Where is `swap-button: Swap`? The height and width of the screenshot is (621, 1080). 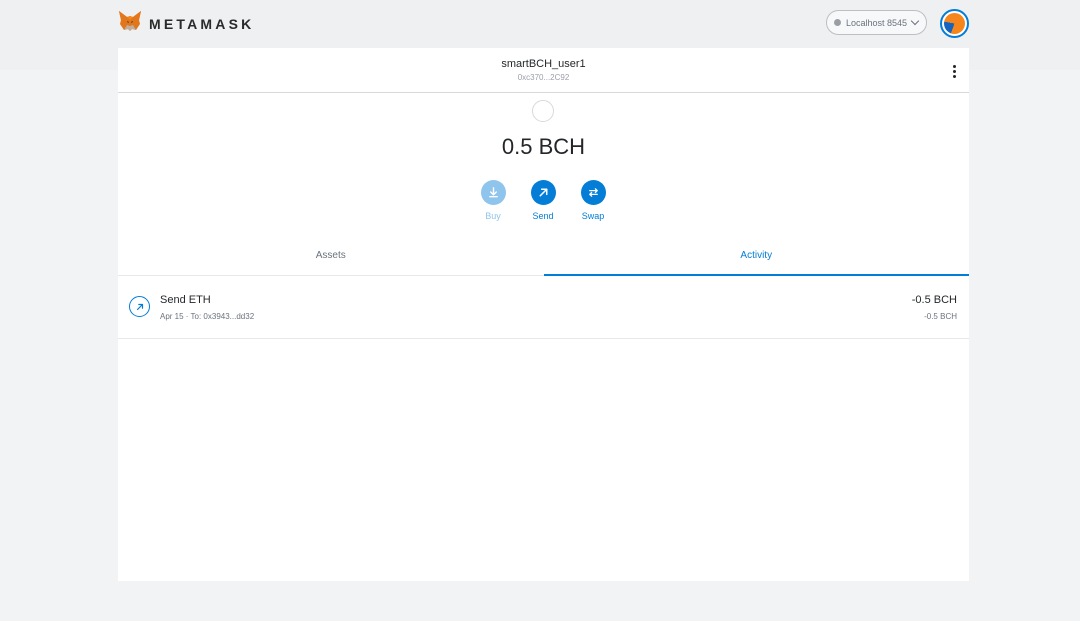 swap-button: Swap is located at coordinates (593, 200).